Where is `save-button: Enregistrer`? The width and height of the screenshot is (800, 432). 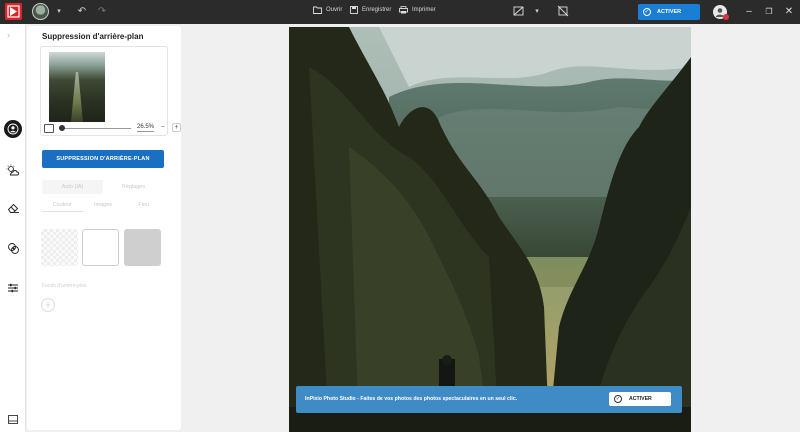 save-button: Enregistrer is located at coordinates (370, 10).